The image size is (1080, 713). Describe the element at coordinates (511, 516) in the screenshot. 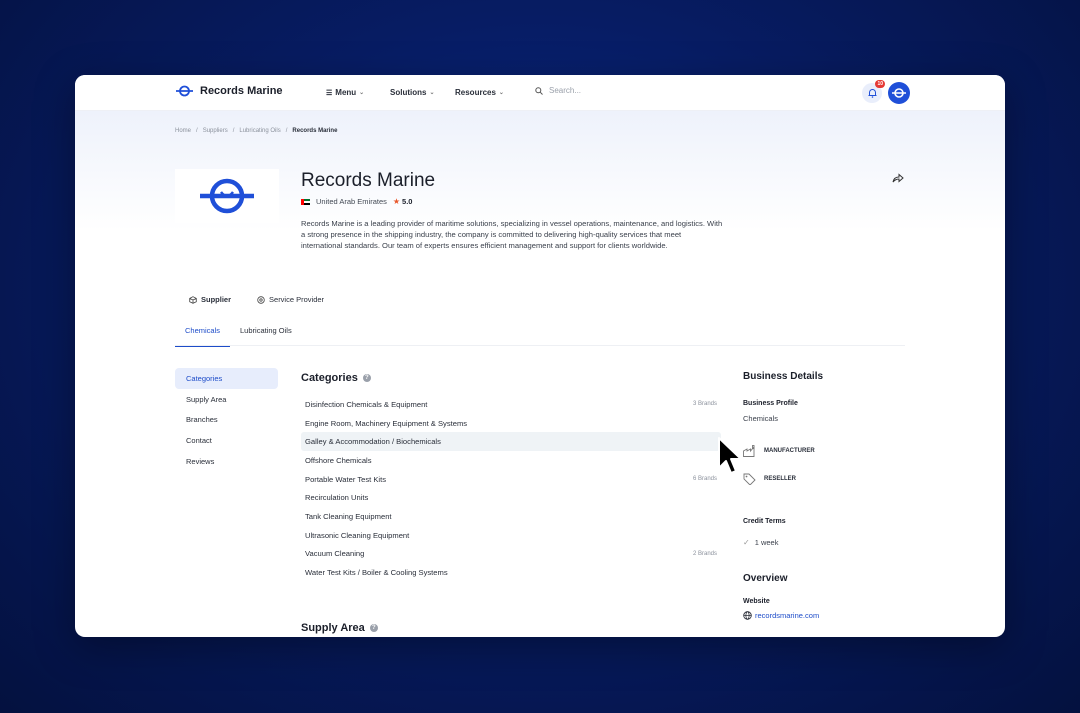

I see `list-item: Tank Cleaning Equipment` at that location.